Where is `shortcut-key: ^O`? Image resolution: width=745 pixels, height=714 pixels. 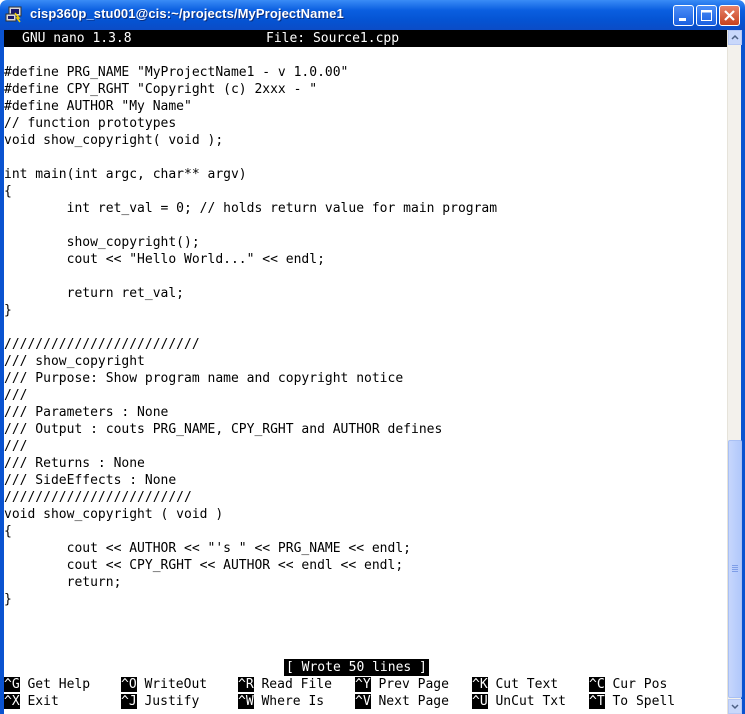 shortcut-key: ^O is located at coordinates (129, 684).